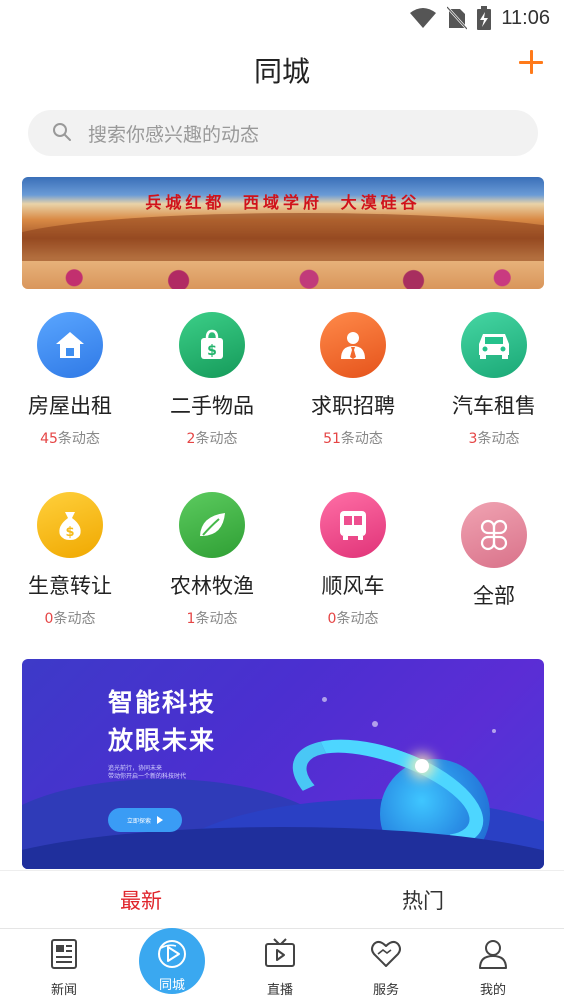 This screenshot has width=564, height=1002. I want to click on category-all: 全部, so click(494, 556).